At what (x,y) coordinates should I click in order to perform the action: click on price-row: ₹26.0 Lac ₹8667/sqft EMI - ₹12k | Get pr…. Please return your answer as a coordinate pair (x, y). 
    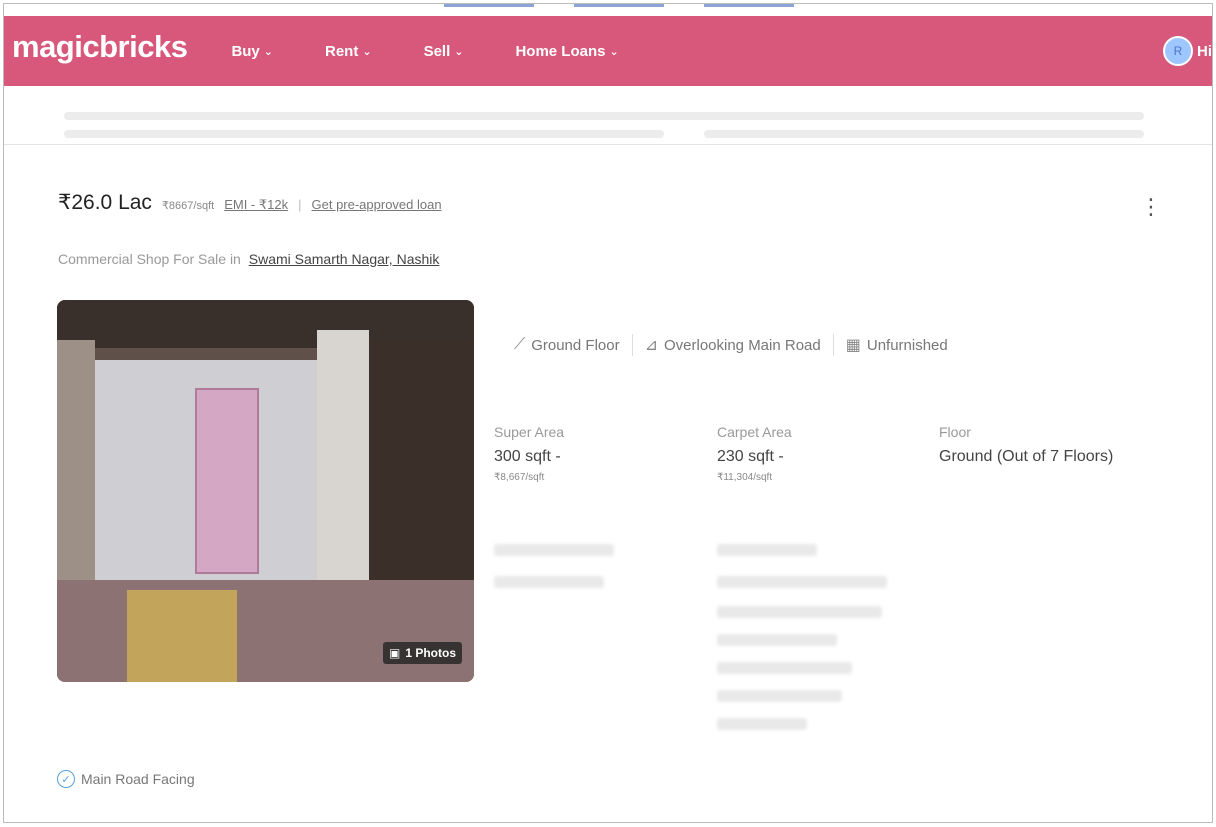
    Looking at the image, I should click on (250, 202).